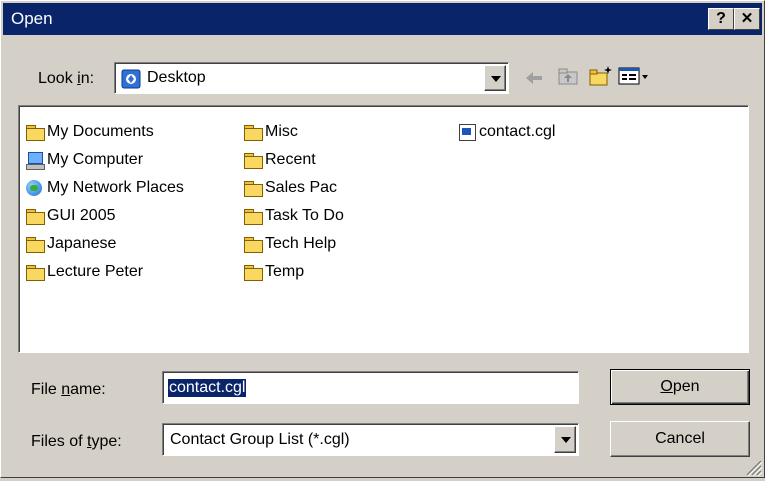  What do you see at coordinates (534, 78) in the screenshot?
I see `back-arrow-icon` at bounding box center [534, 78].